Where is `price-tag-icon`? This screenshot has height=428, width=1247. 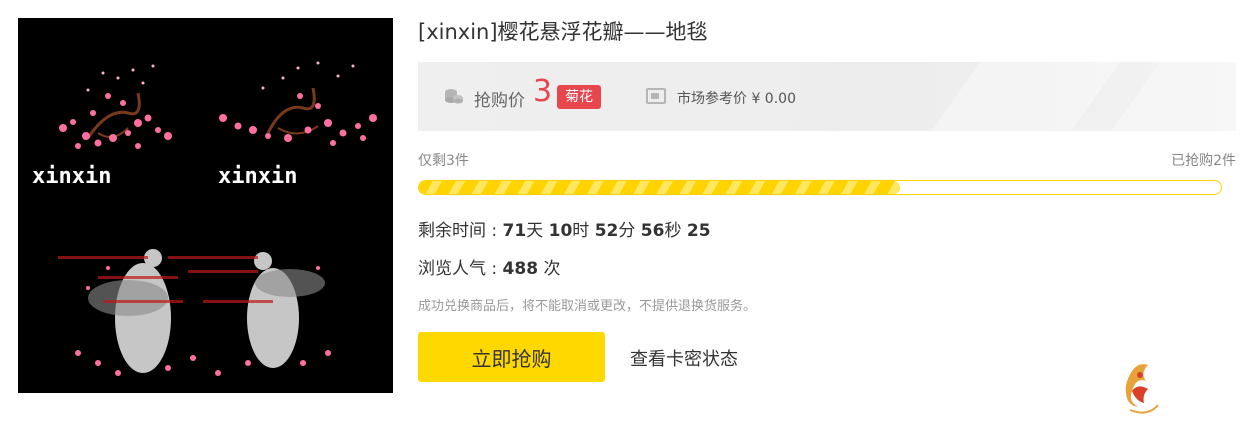
price-tag-icon is located at coordinates (656, 96).